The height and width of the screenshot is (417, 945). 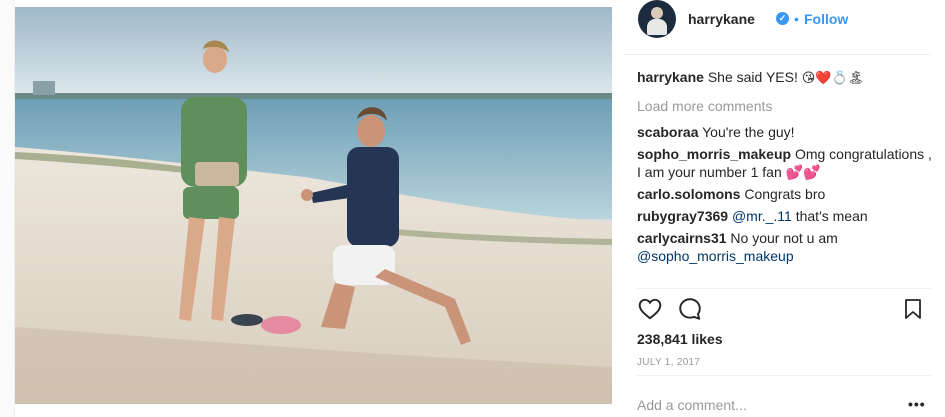 I want to click on caption-text: She said YES!, so click(x=752, y=77).